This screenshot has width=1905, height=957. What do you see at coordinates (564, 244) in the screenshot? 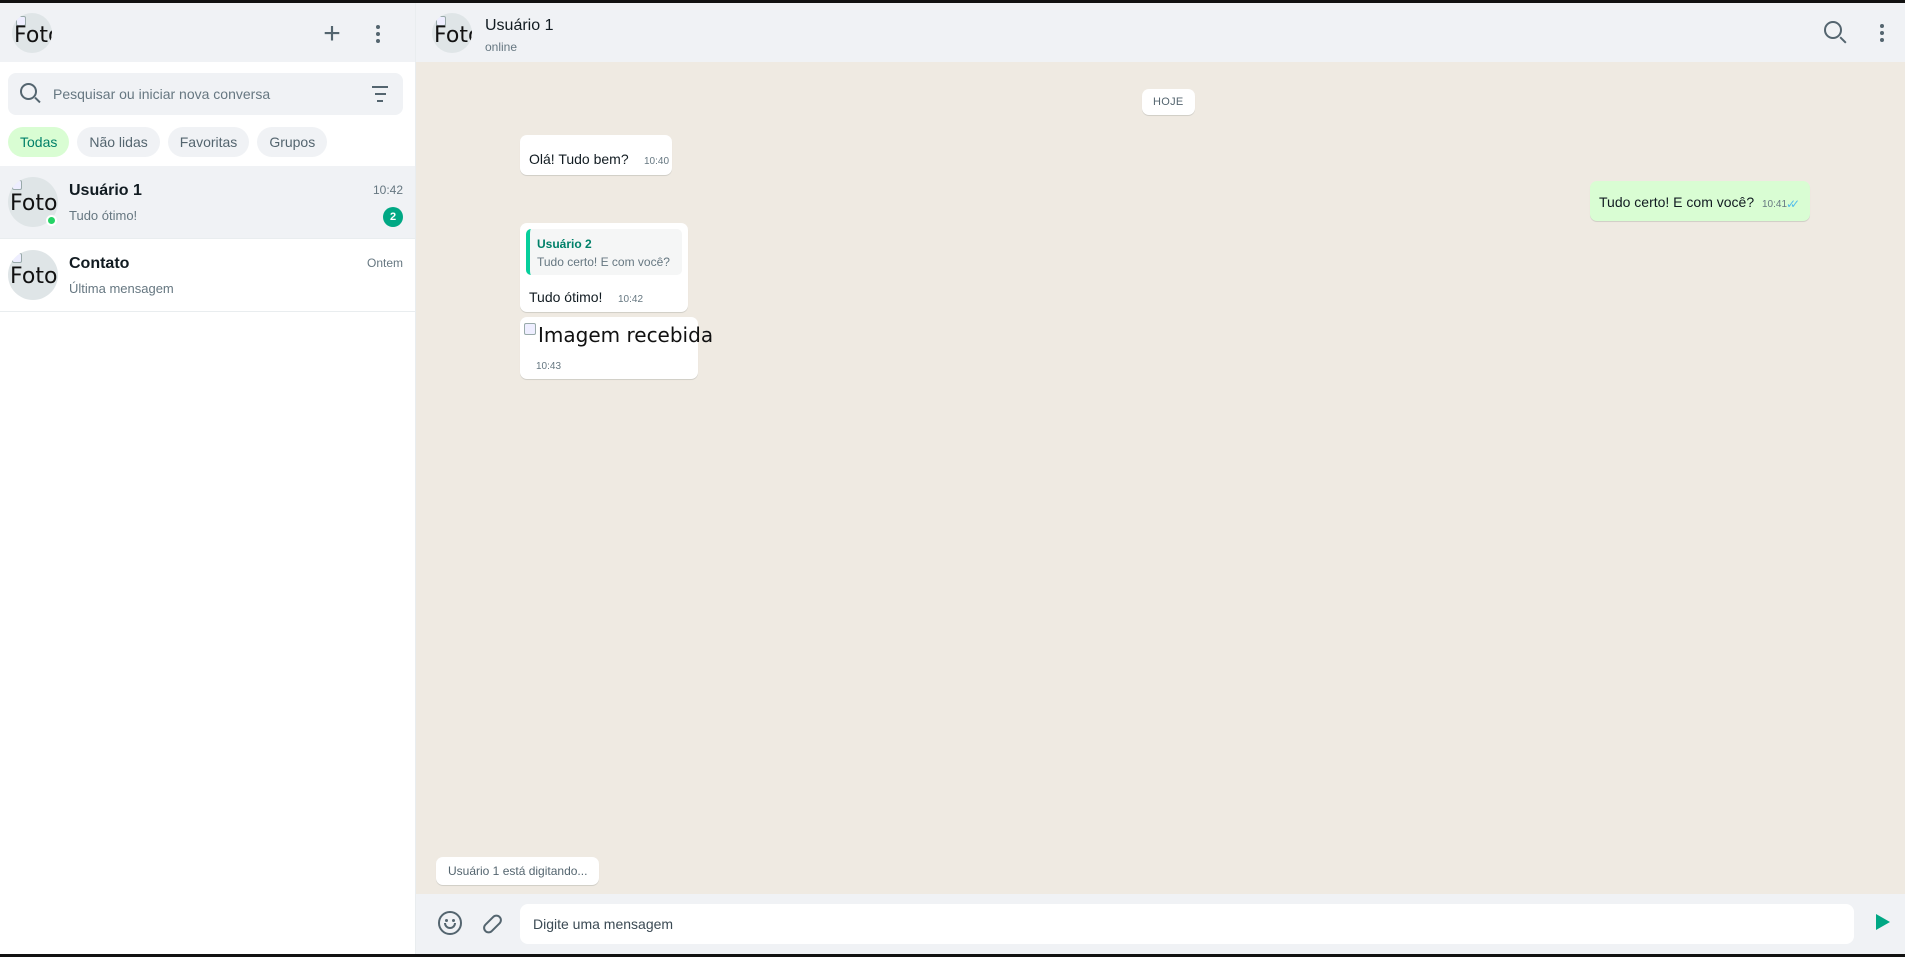
I see `quoted-author: Usuário 2` at bounding box center [564, 244].